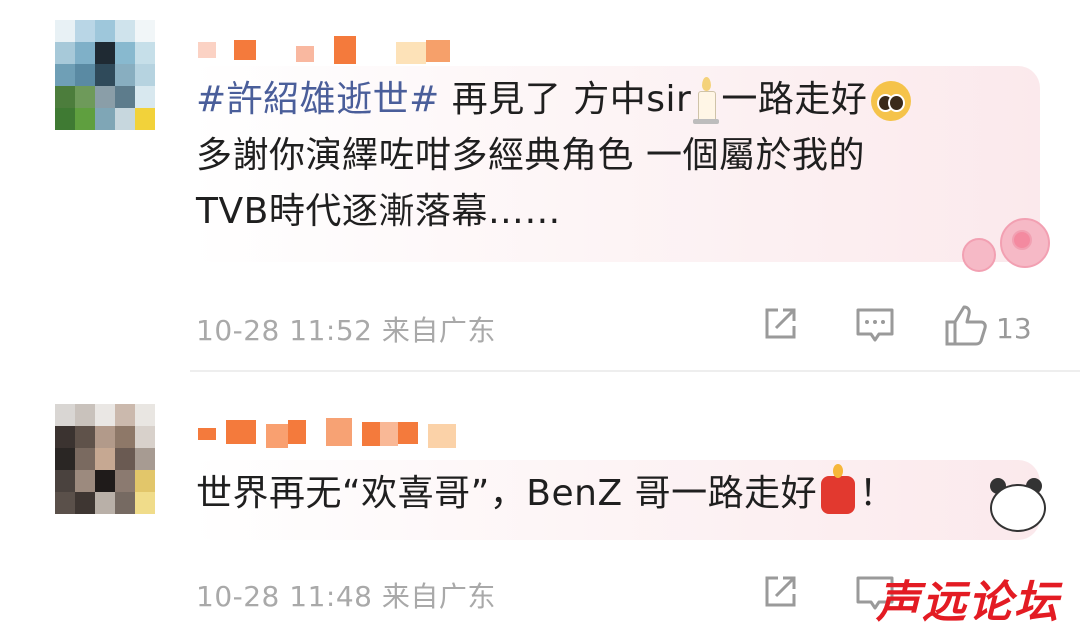  I want to click on comment-text: 世界再无“欢喜哥”，BenZ 哥一路走好 ！, so click(576, 493).